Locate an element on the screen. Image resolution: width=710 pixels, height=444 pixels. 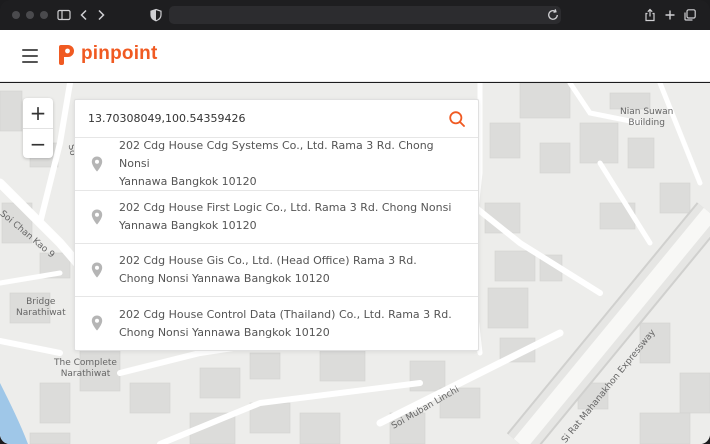
address-bar is located at coordinates (365, 15).